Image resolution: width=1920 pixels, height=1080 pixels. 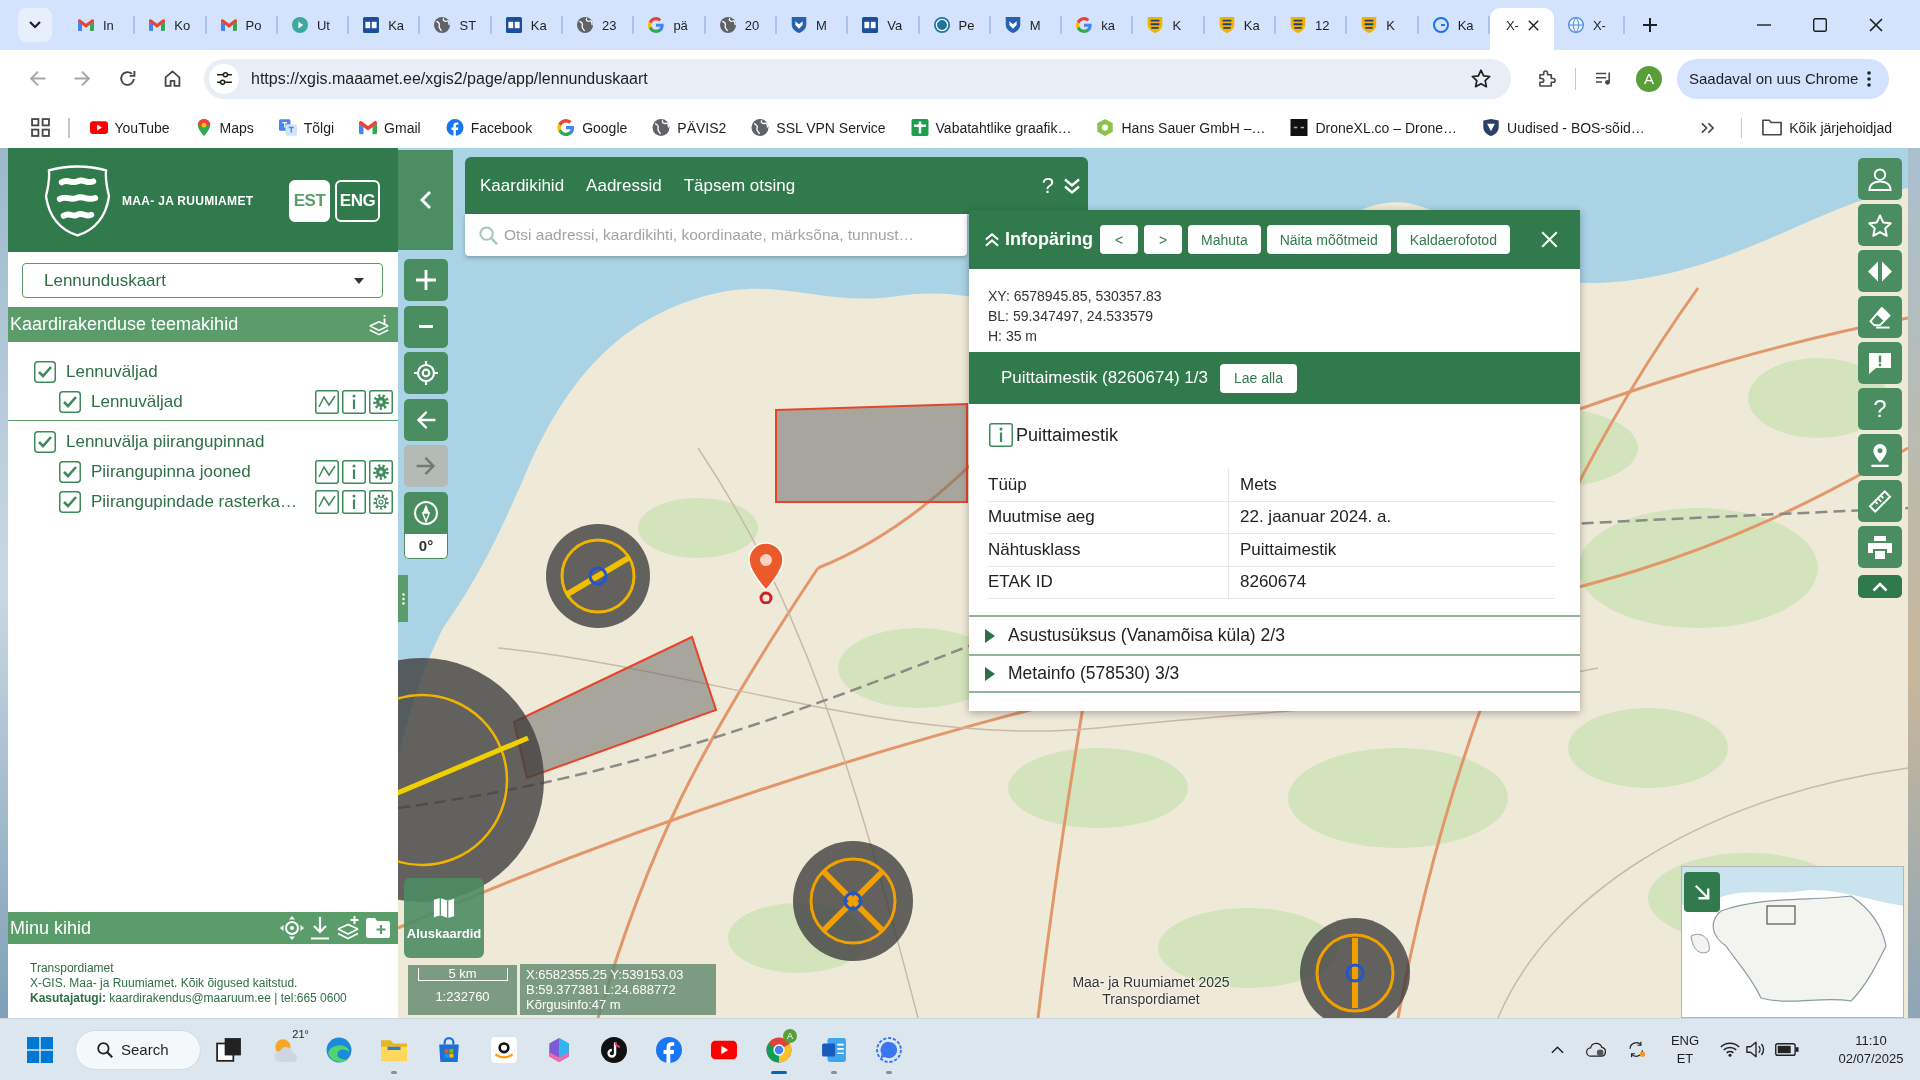 I want to click on collapse-tools-button, so click(x=1880, y=586).